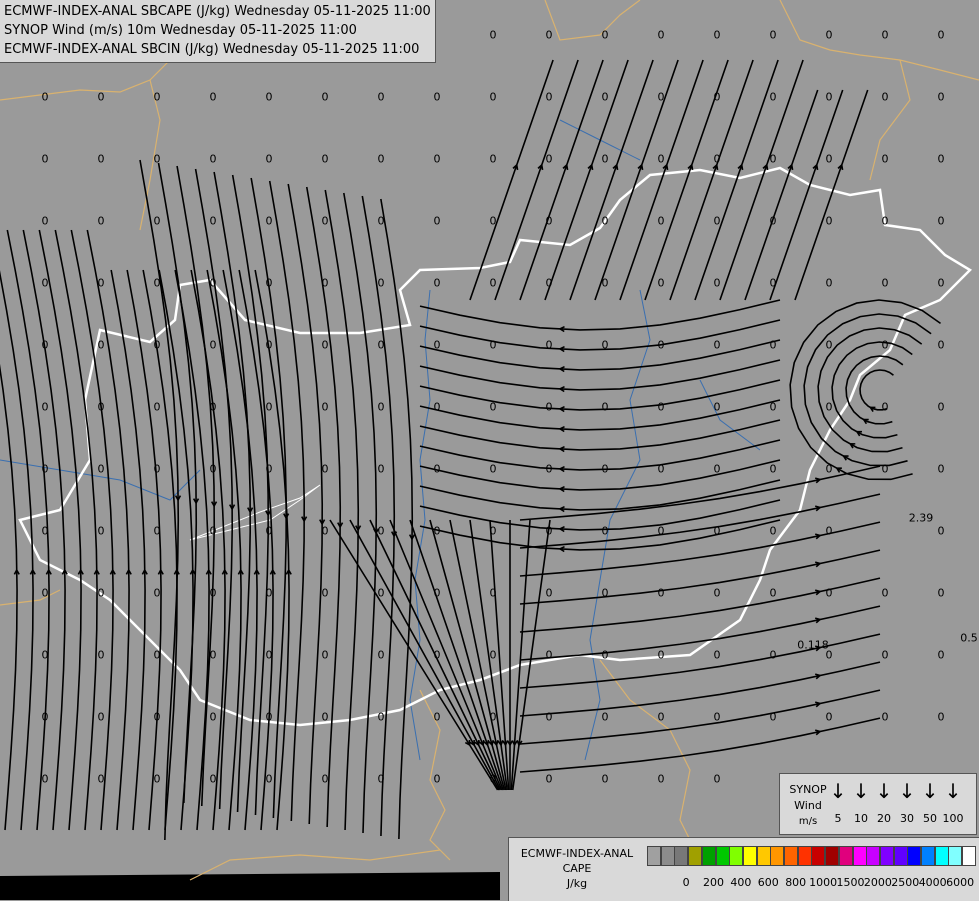 This screenshot has height=901, width=979. What do you see at coordinates (823, 882) in the screenshot?
I see `cape-tick-label: 1000` at bounding box center [823, 882].